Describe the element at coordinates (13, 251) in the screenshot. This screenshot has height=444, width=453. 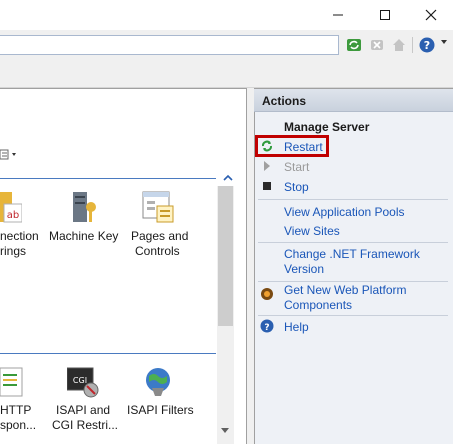
I see `feature-label: rings` at that location.